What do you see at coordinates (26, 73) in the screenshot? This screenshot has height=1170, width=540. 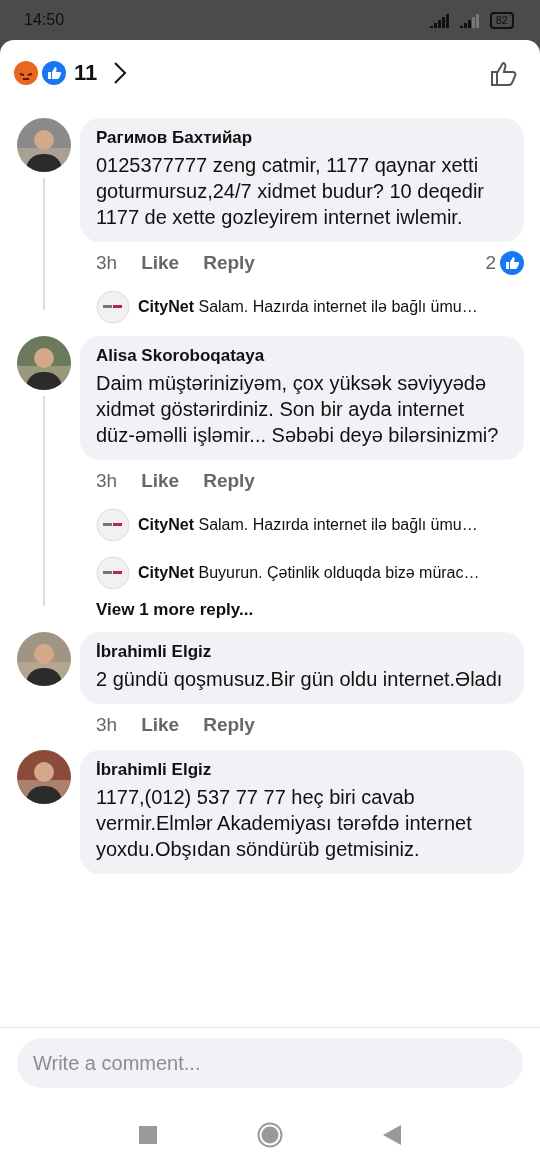 I see `angry-reaction-icon` at bounding box center [26, 73].